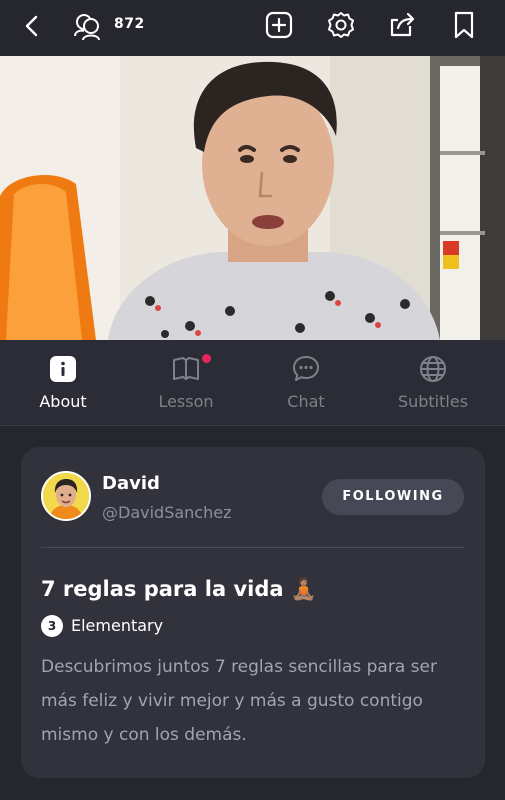 The height and width of the screenshot is (800, 505). I want to click on viewers-icon, so click(87, 27).